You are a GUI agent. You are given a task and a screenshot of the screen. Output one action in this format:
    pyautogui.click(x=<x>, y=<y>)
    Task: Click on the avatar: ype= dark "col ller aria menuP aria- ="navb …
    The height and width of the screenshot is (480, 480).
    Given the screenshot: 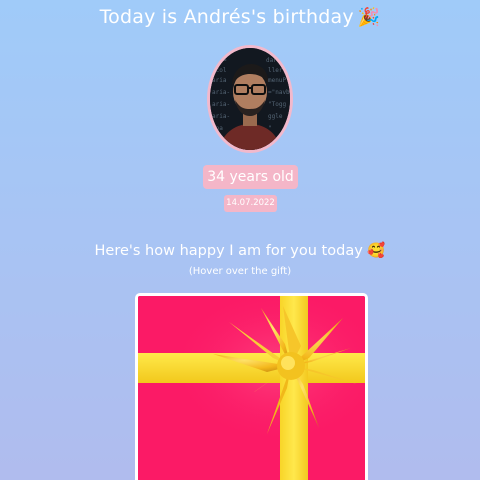 What is the action you would take?
    pyautogui.click(x=250, y=99)
    